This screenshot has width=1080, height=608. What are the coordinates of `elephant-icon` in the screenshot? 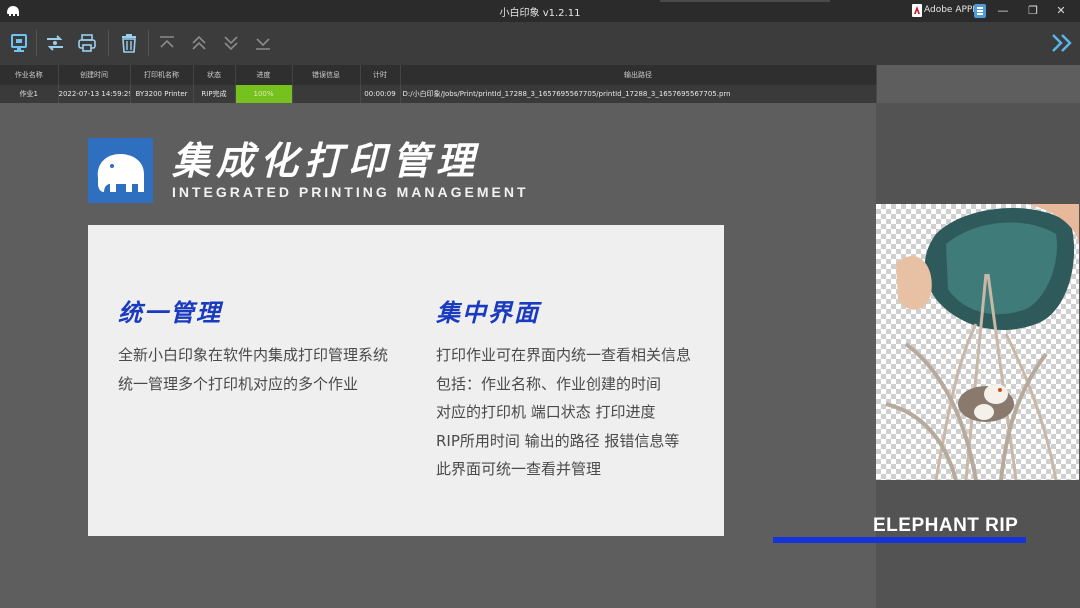 It's located at (120, 173).